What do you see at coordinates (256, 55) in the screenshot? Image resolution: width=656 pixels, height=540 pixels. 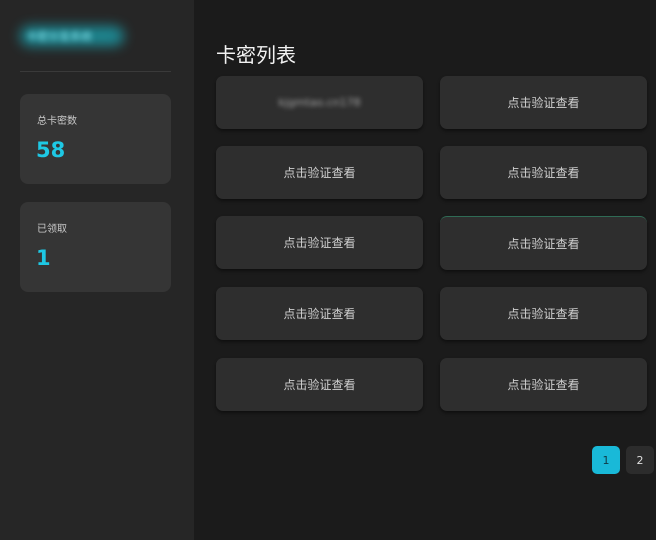 I see `page-title: 卡密列表` at bounding box center [256, 55].